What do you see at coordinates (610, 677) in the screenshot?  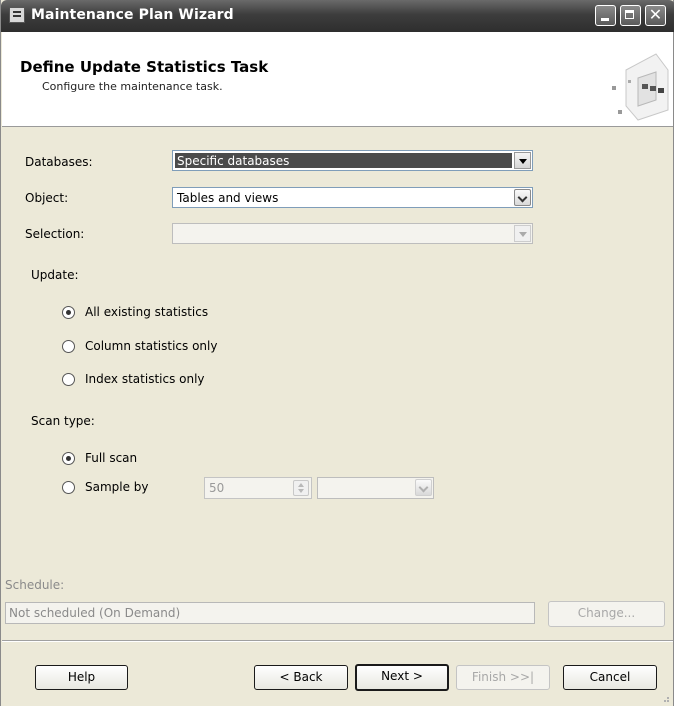 I see `cancel-button: Cancel` at bounding box center [610, 677].